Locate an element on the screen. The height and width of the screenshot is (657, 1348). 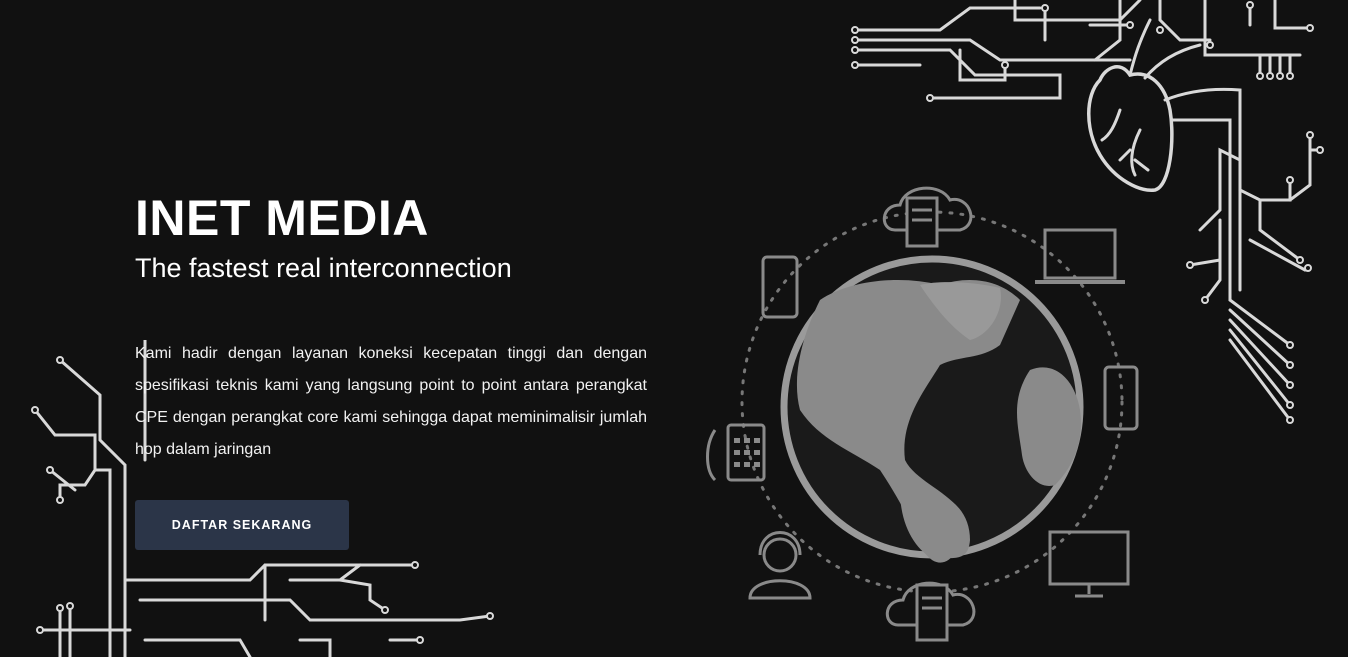
hero-subtitle: The fastest real interconnection is located at coordinates (323, 268).